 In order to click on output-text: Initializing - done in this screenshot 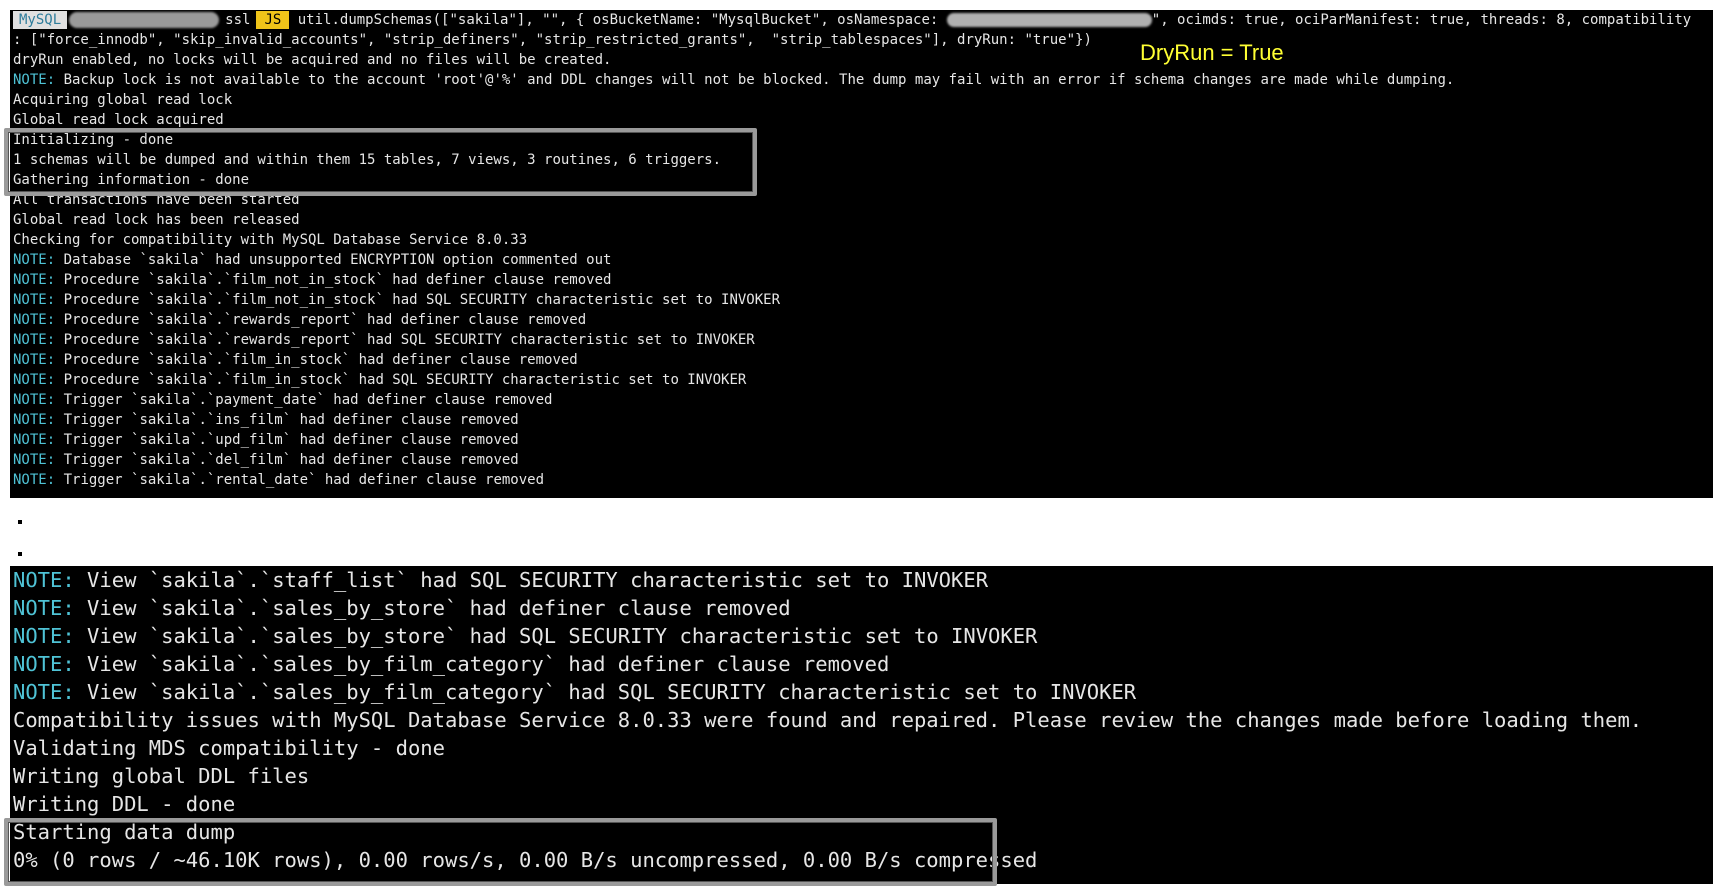, I will do `click(93, 140)`.